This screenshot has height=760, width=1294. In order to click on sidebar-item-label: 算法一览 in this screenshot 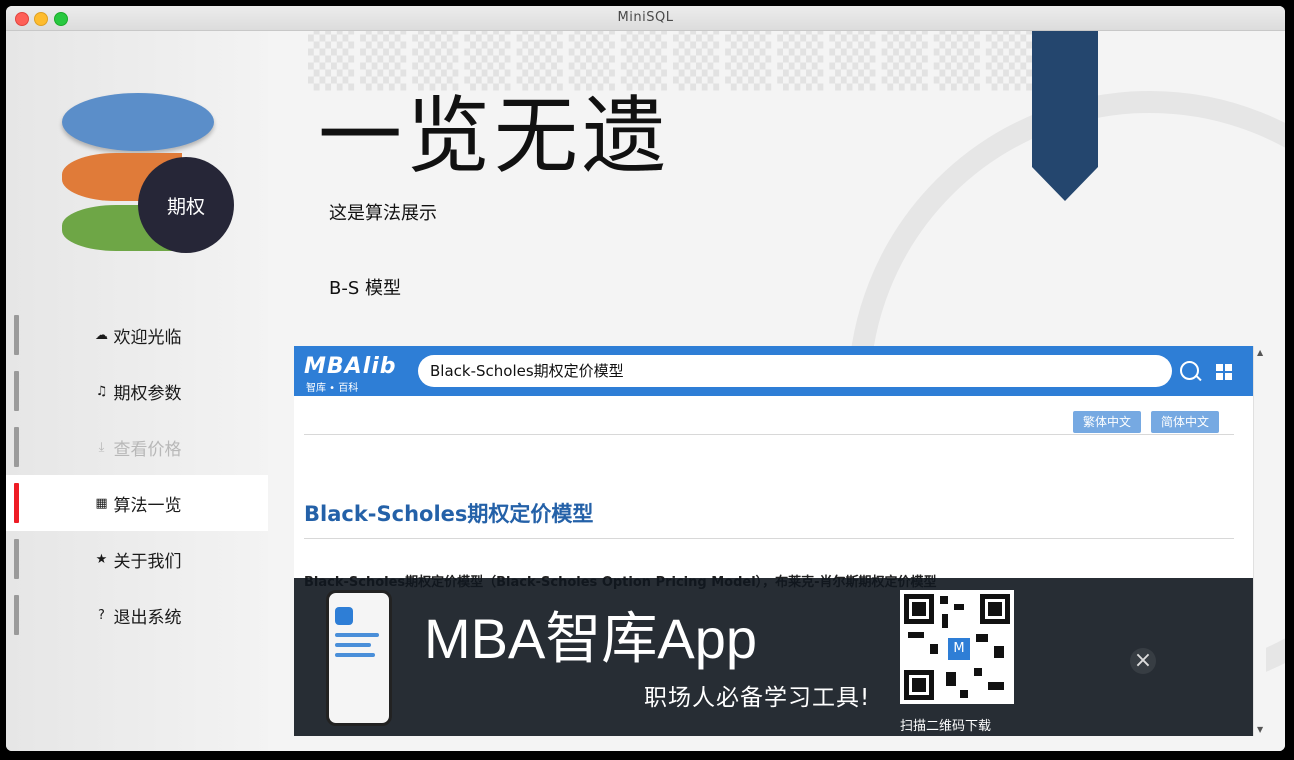, I will do `click(147, 505)`.